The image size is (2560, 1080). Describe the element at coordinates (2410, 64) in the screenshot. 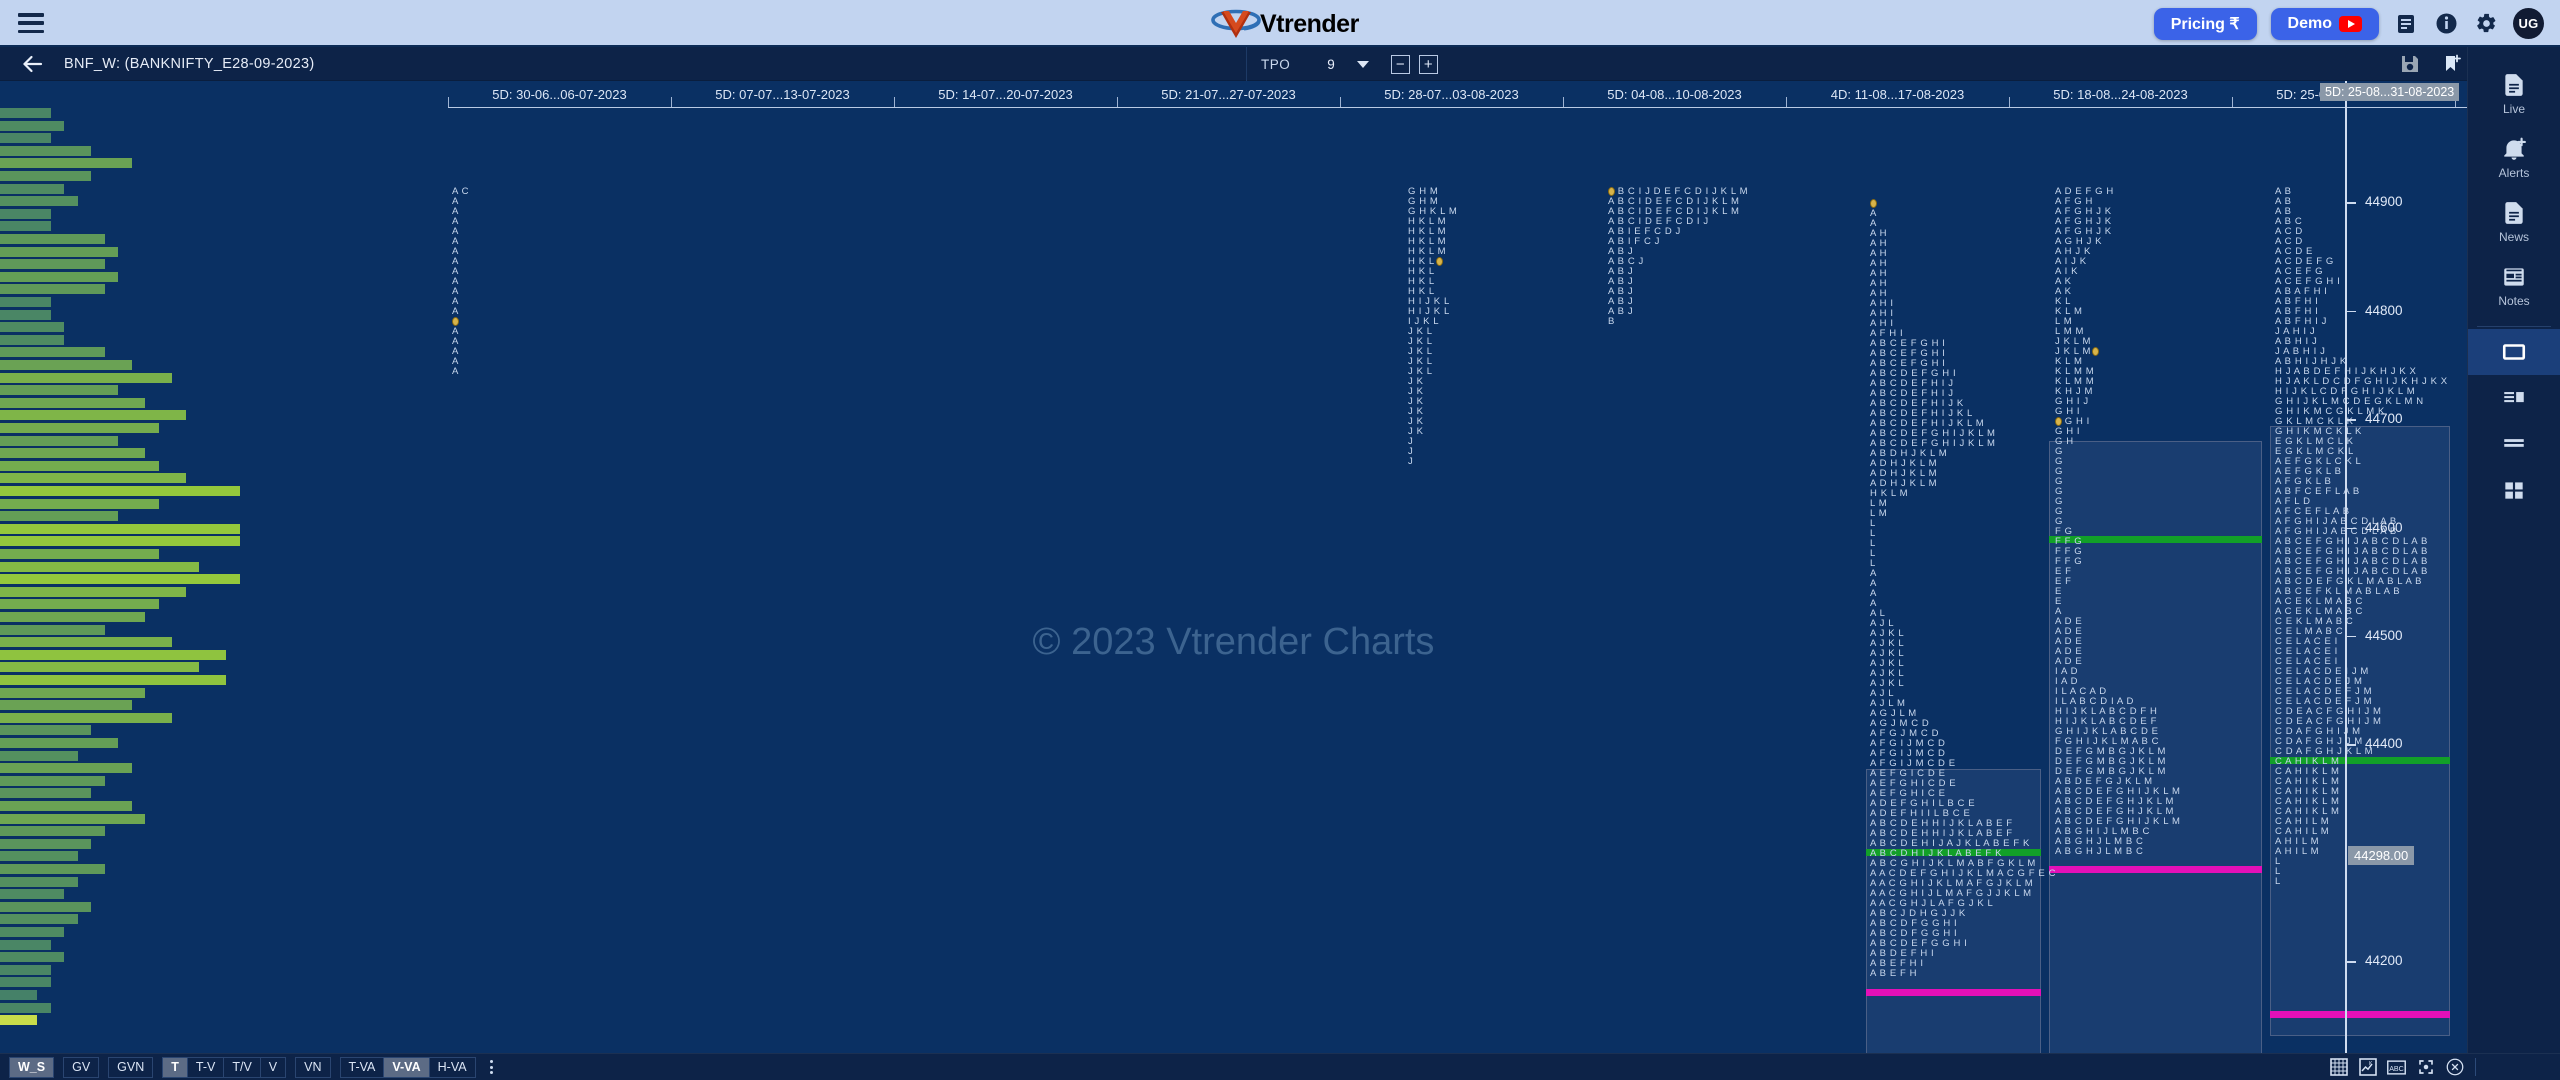

I see `save-disk-icon` at that location.